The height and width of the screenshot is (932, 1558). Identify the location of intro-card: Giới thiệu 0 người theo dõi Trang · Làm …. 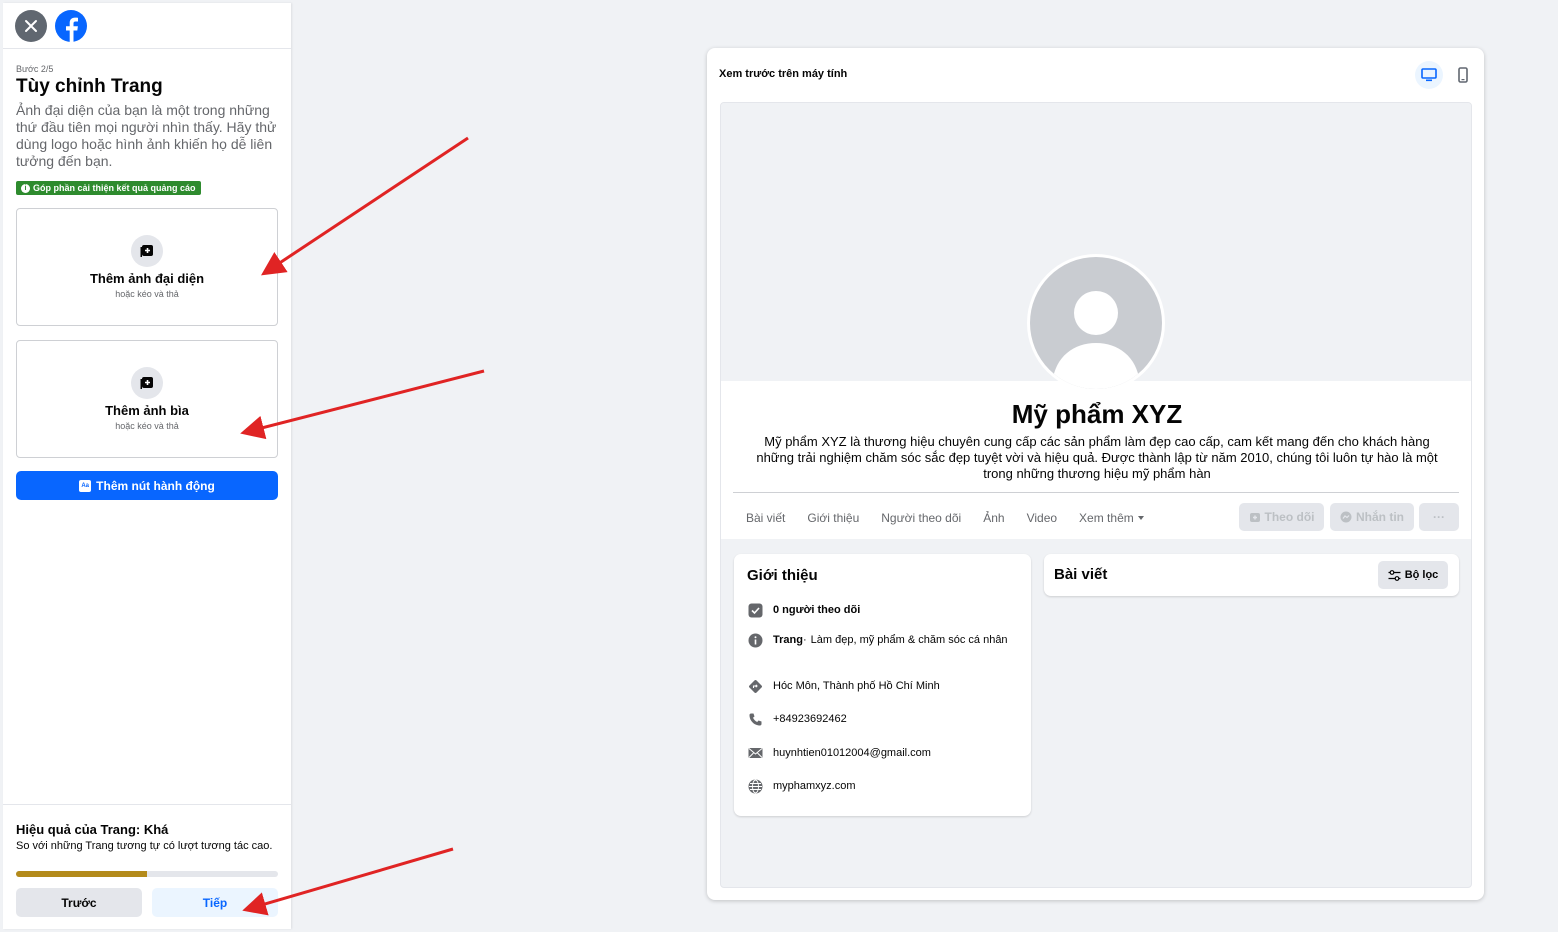
(882, 685).